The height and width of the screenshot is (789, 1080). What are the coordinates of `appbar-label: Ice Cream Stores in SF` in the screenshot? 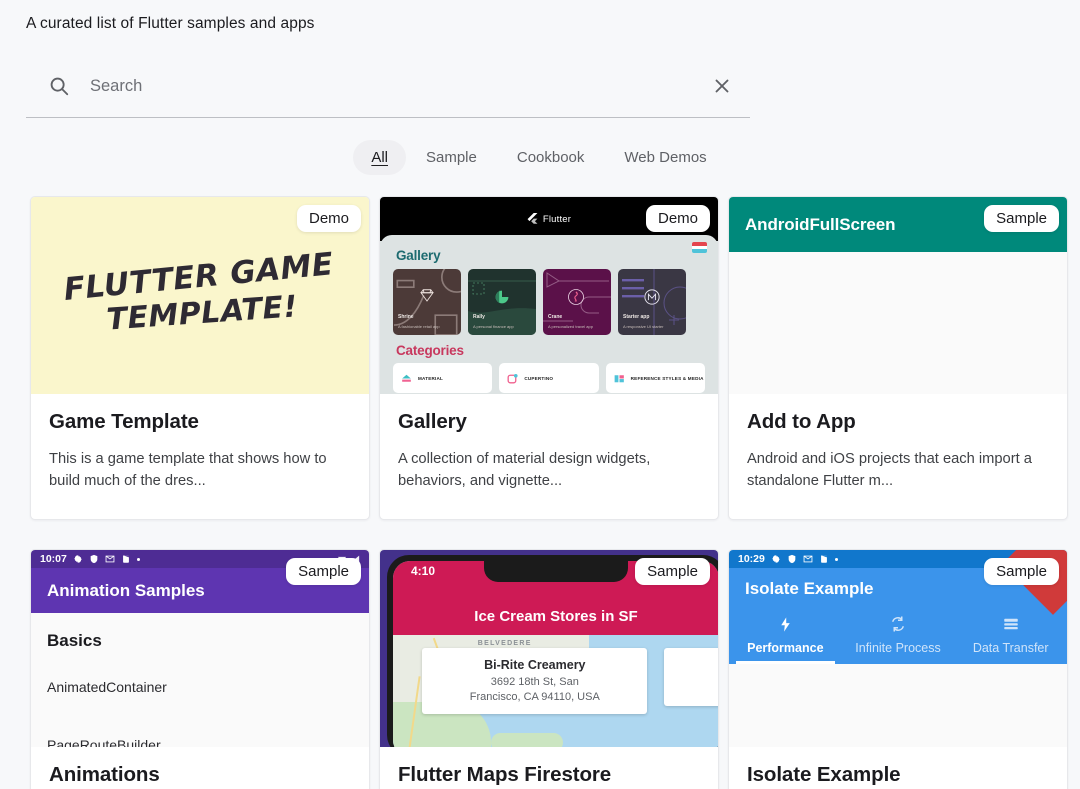 It's located at (556, 616).